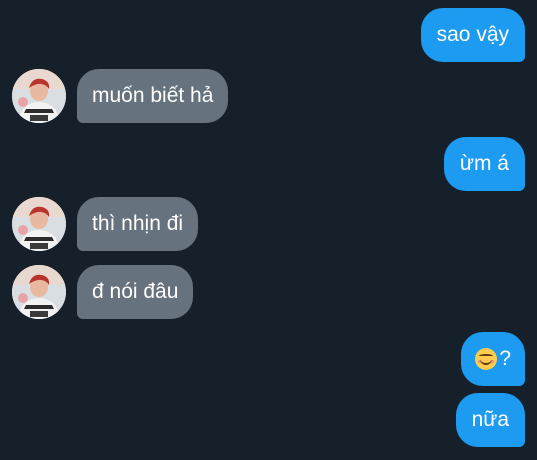 The width and height of the screenshot is (537, 460). I want to click on message-bubble-incoming: muốn biết hả, so click(153, 96).